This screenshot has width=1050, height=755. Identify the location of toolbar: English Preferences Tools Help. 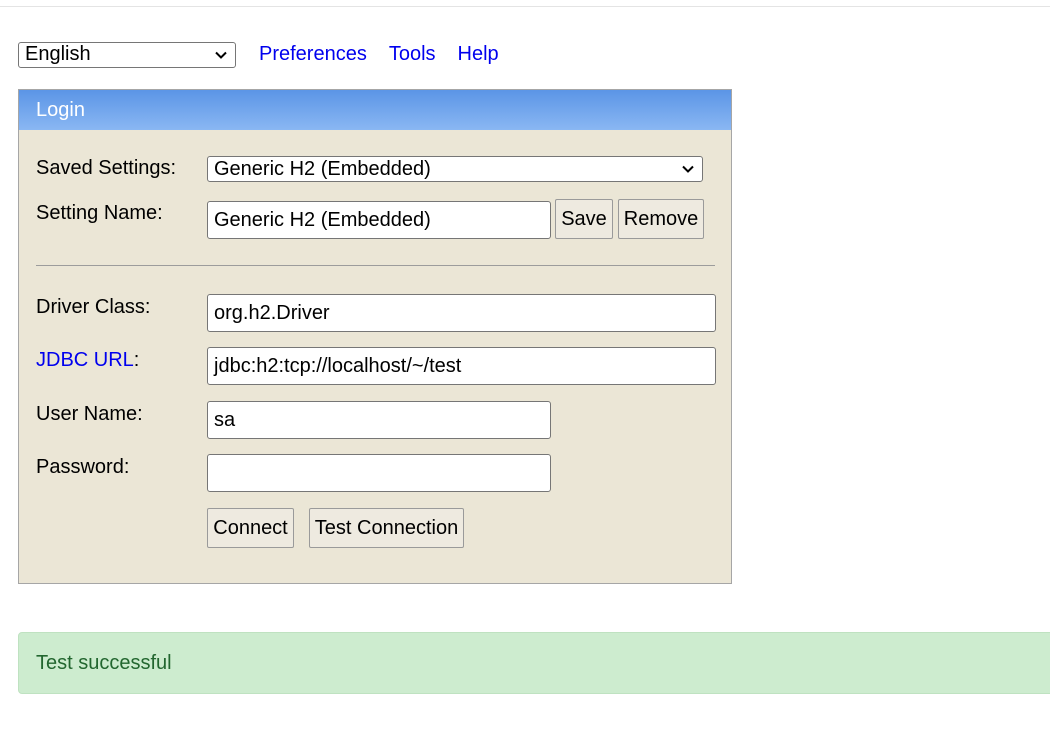
(258, 54).